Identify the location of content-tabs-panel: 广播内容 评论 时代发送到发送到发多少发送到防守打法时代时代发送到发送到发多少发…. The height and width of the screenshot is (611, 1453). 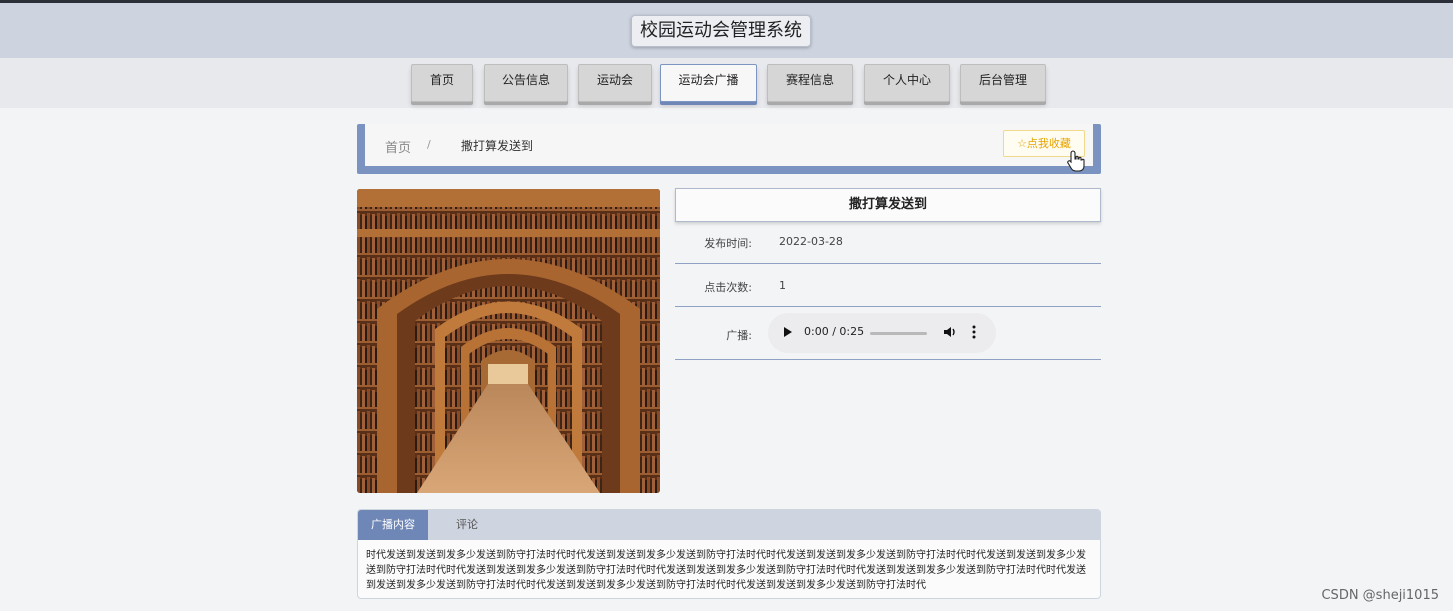
(729, 554).